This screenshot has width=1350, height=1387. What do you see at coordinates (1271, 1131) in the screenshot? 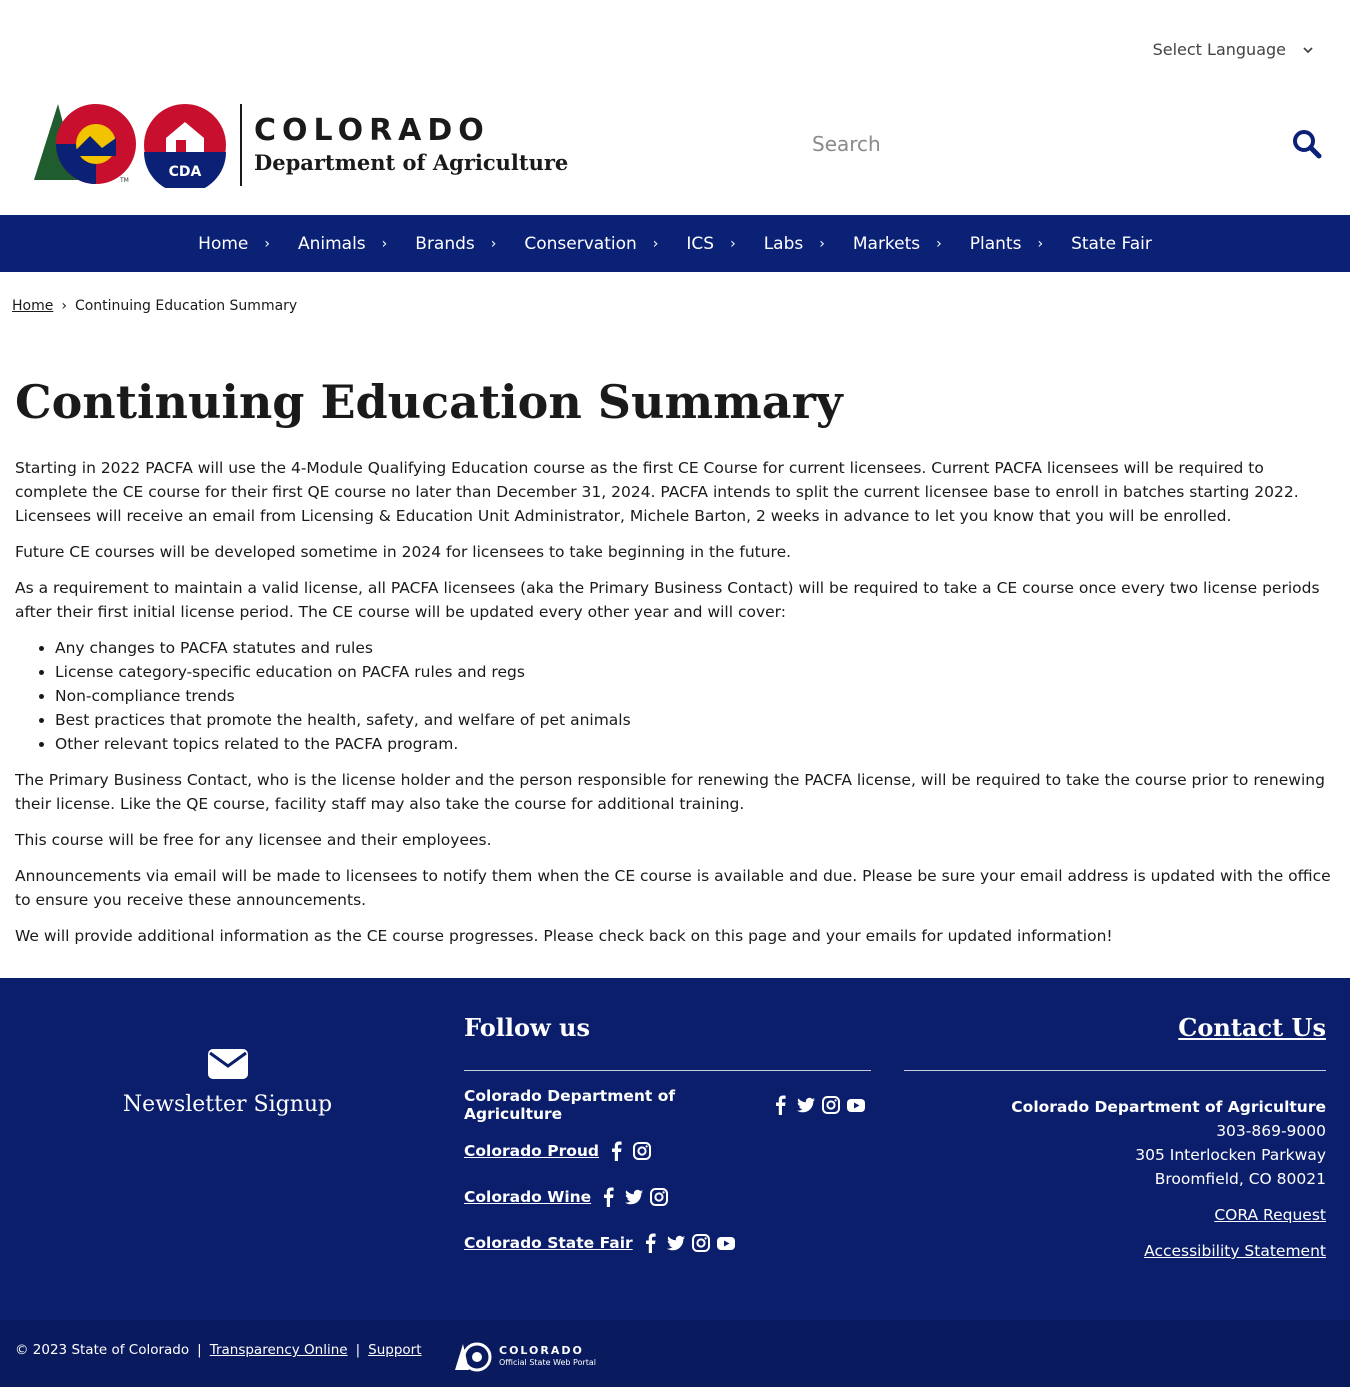
I see `contact-phone: 303-869-9000` at bounding box center [1271, 1131].